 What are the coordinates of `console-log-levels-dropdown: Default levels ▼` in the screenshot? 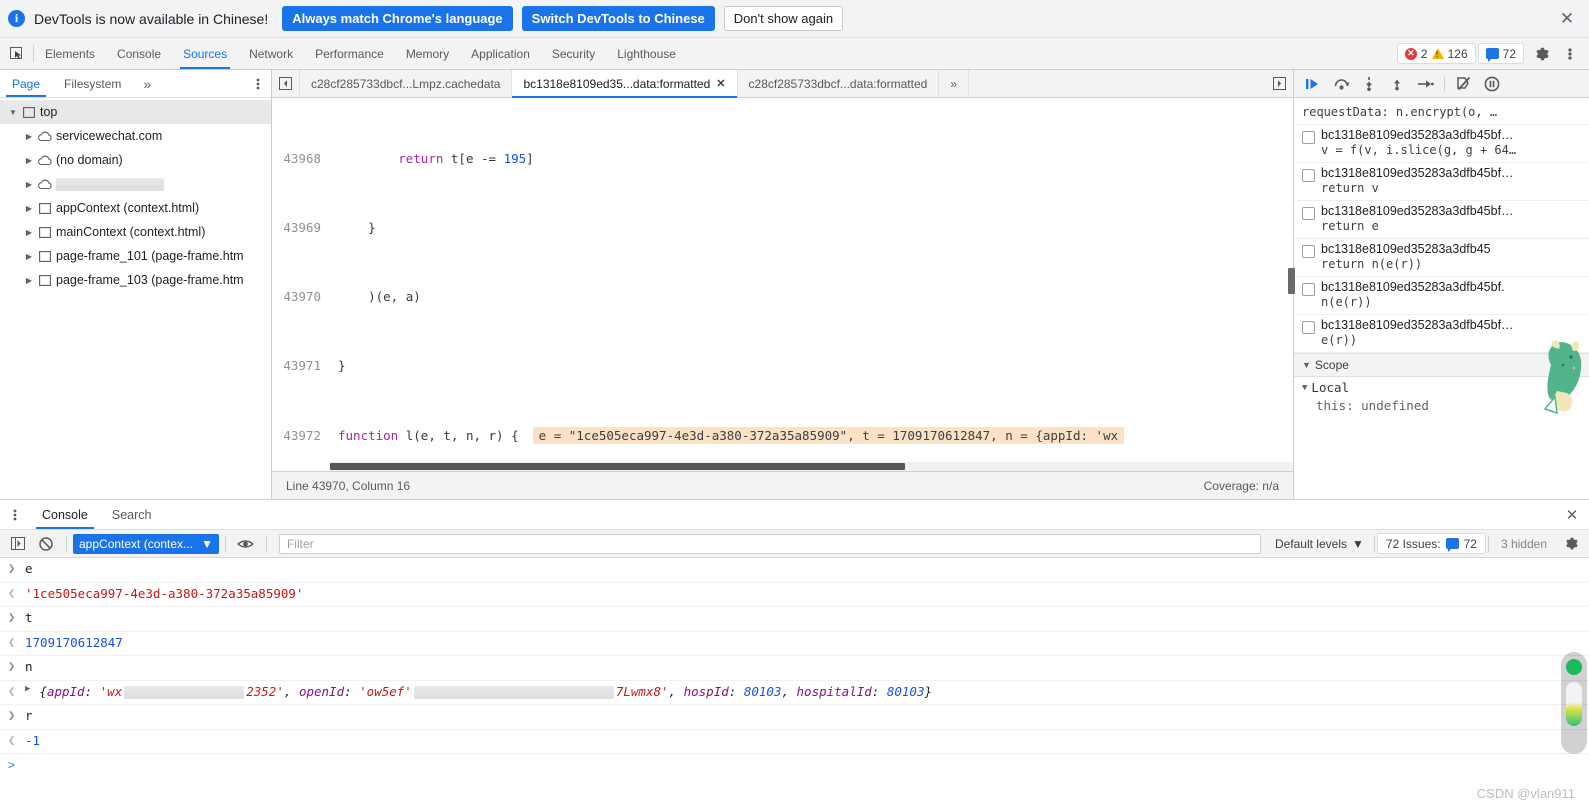 It's located at (1319, 544).